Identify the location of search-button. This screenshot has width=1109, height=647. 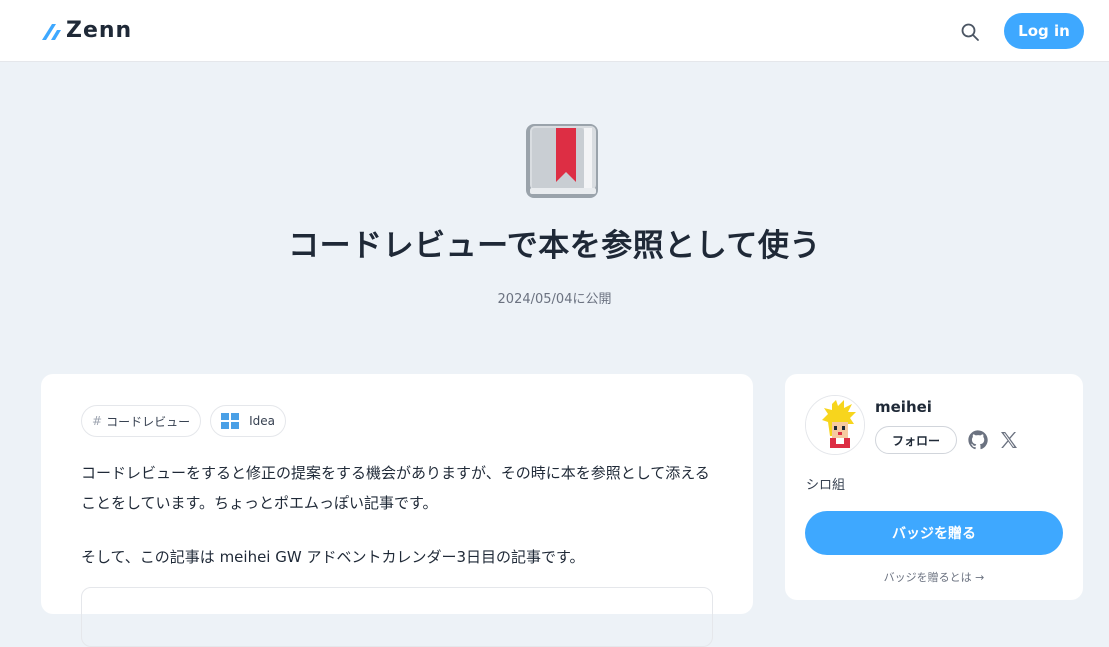
(970, 32).